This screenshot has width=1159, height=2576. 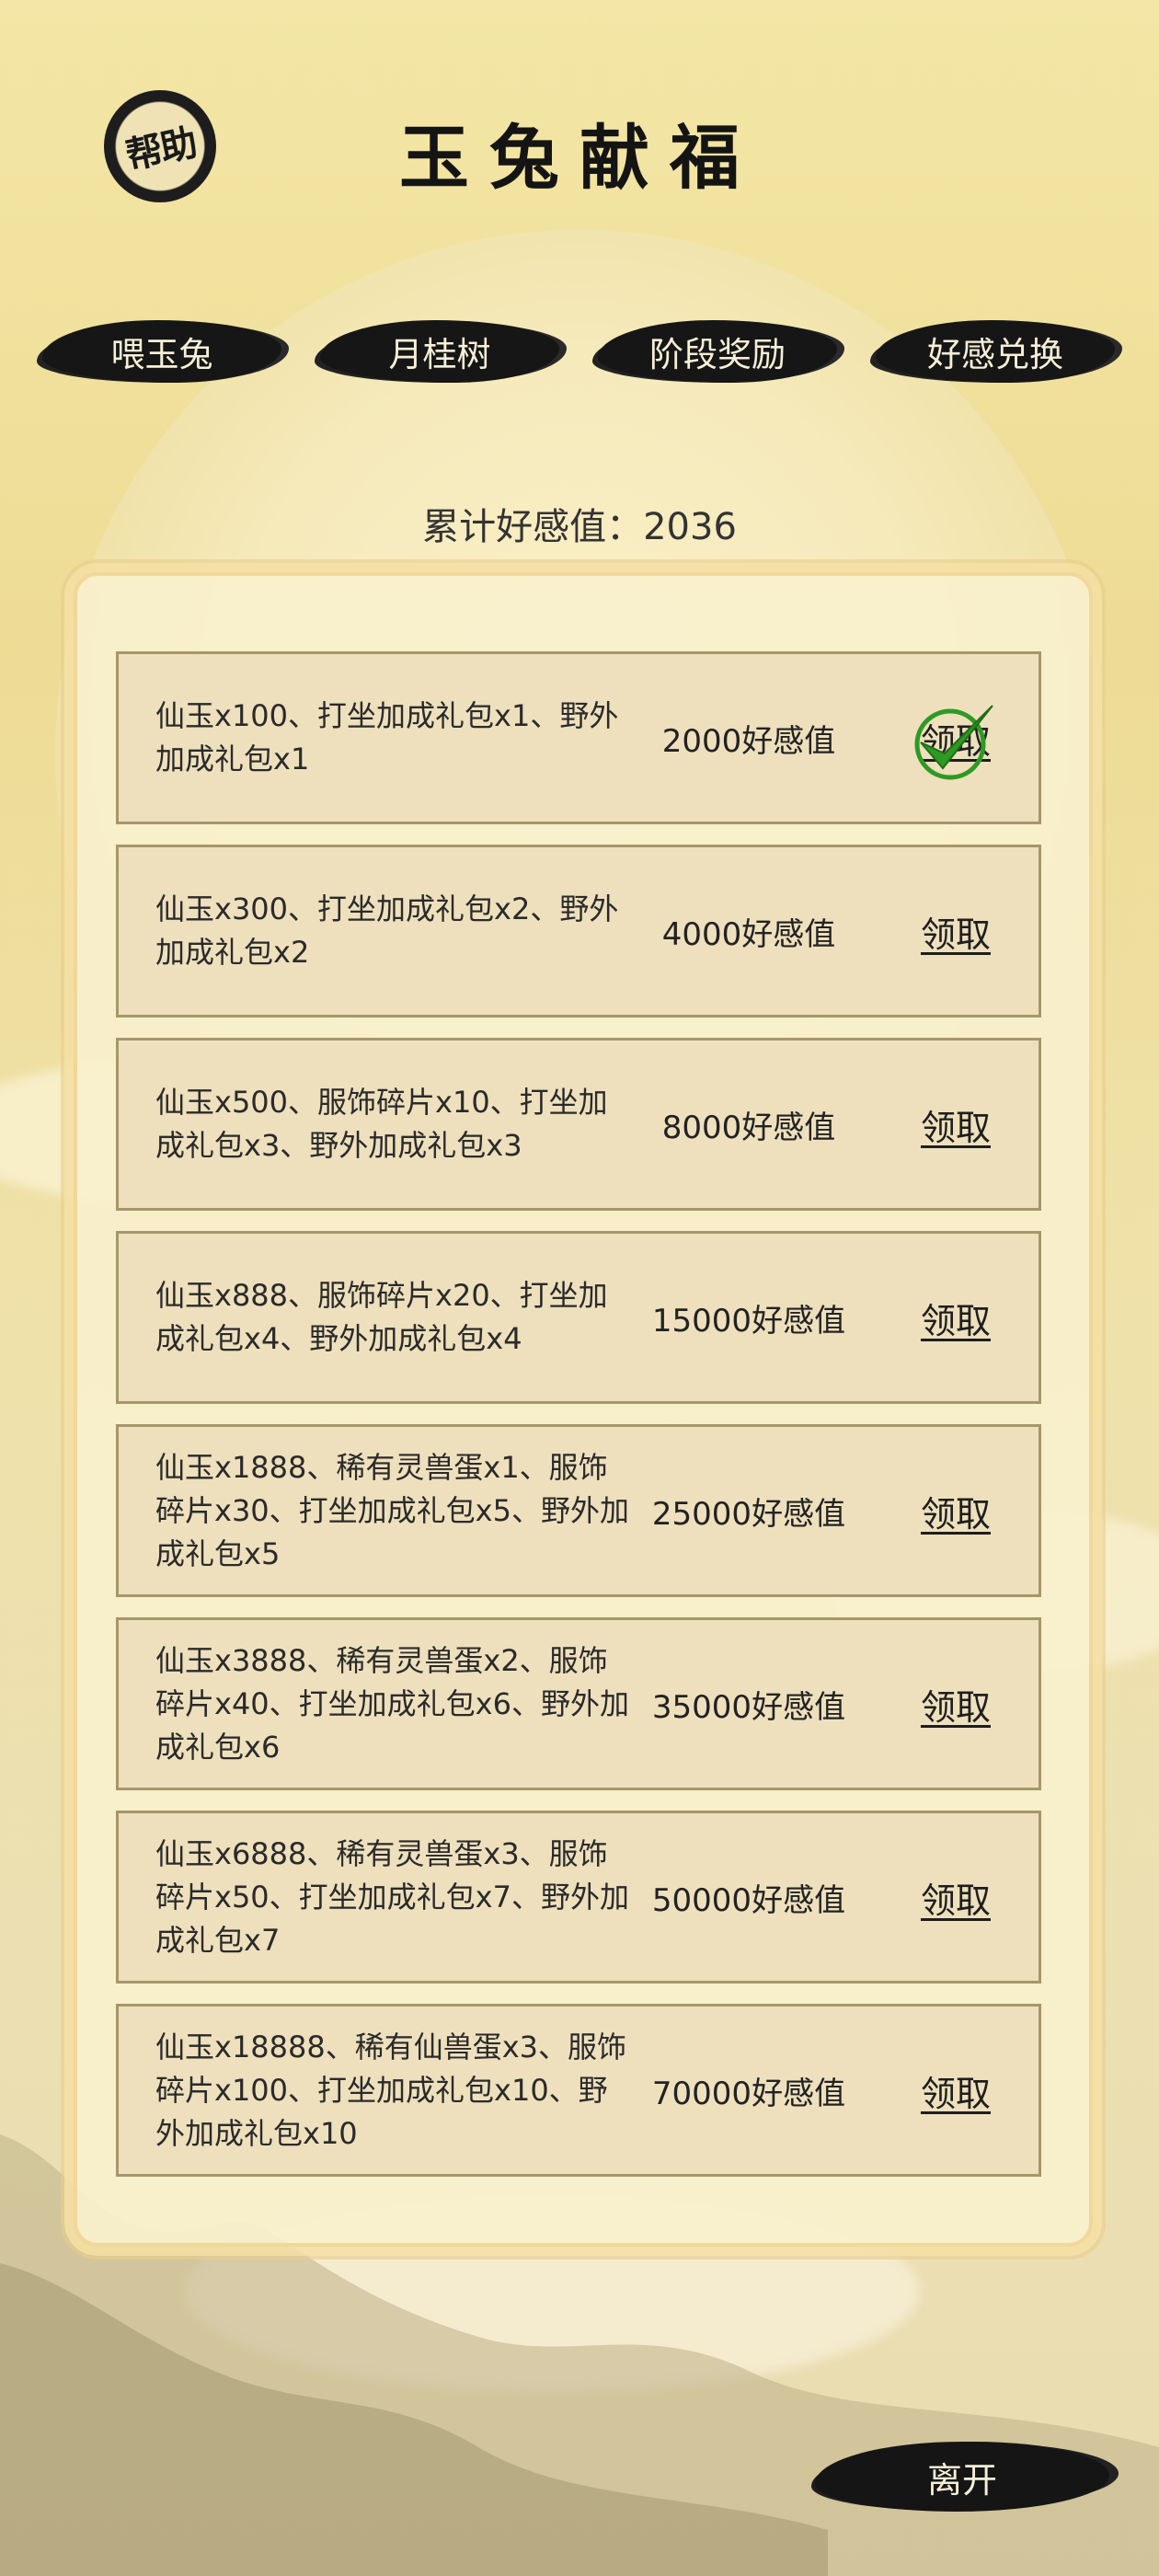 I want to click on tab-laurel-tree: 月桂树, so click(x=439, y=351).